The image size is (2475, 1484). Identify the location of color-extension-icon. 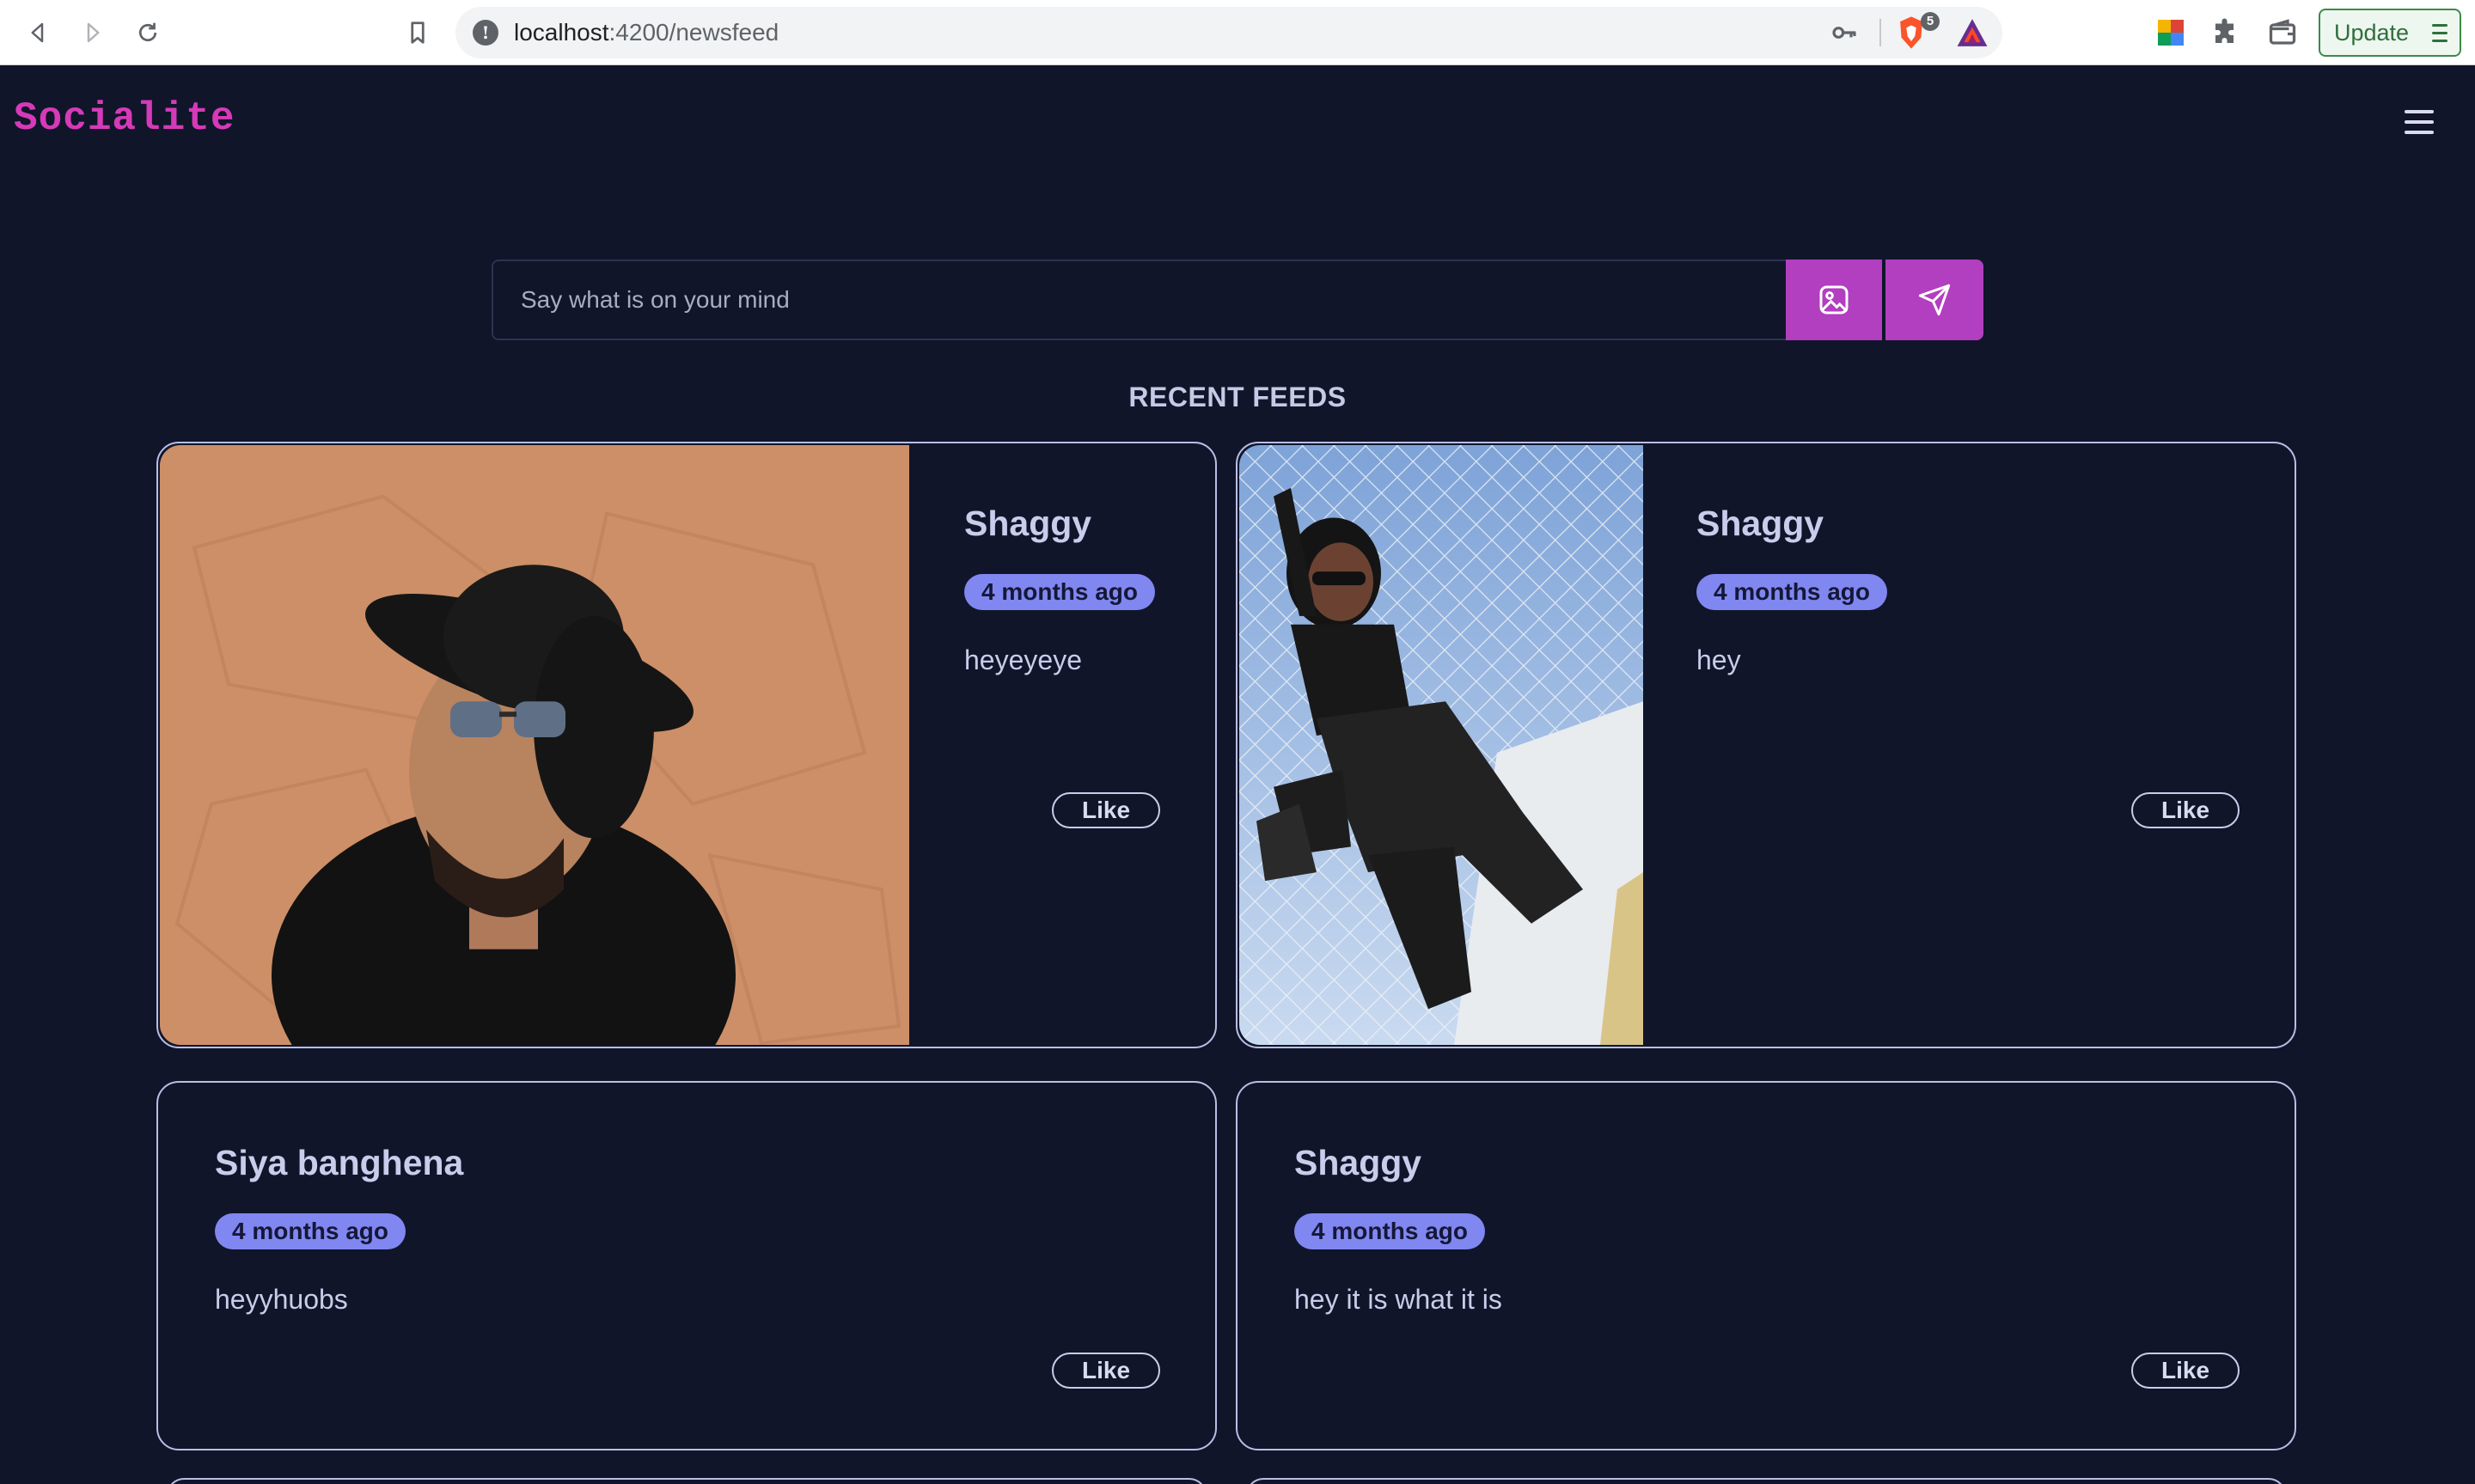
(2170, 32).